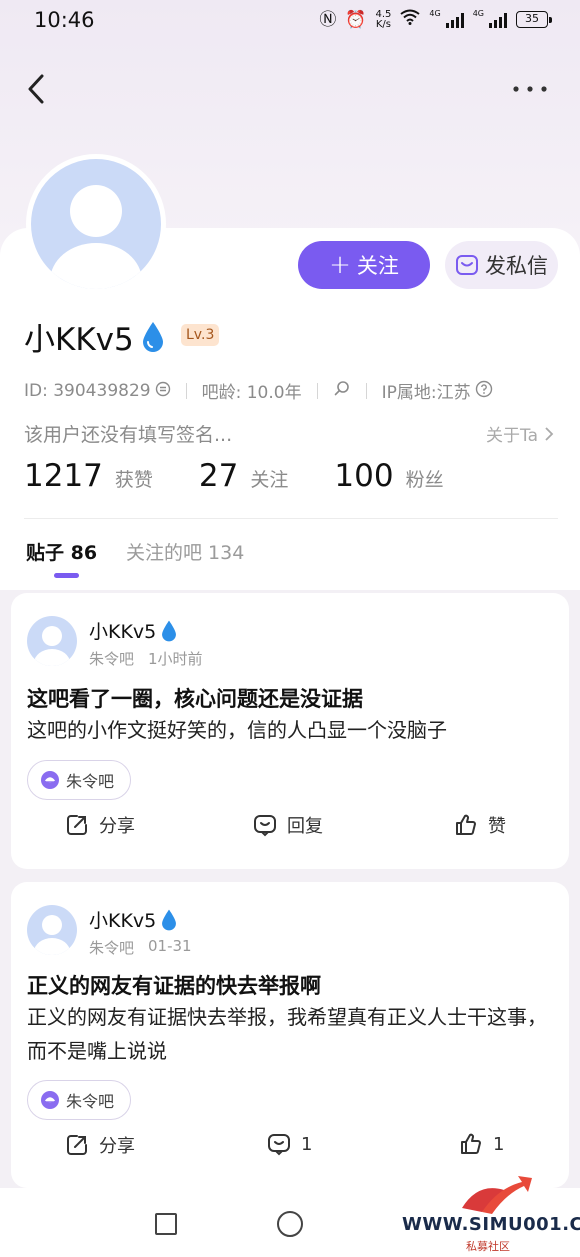 The image size is (580, 1257). What do you see at coordinates (435, 19) in the screenshot?
I see `status-icons: Ⓝ ⏰ 4.5 K/s 4G 4G 35` at bounding box center [435, 19].